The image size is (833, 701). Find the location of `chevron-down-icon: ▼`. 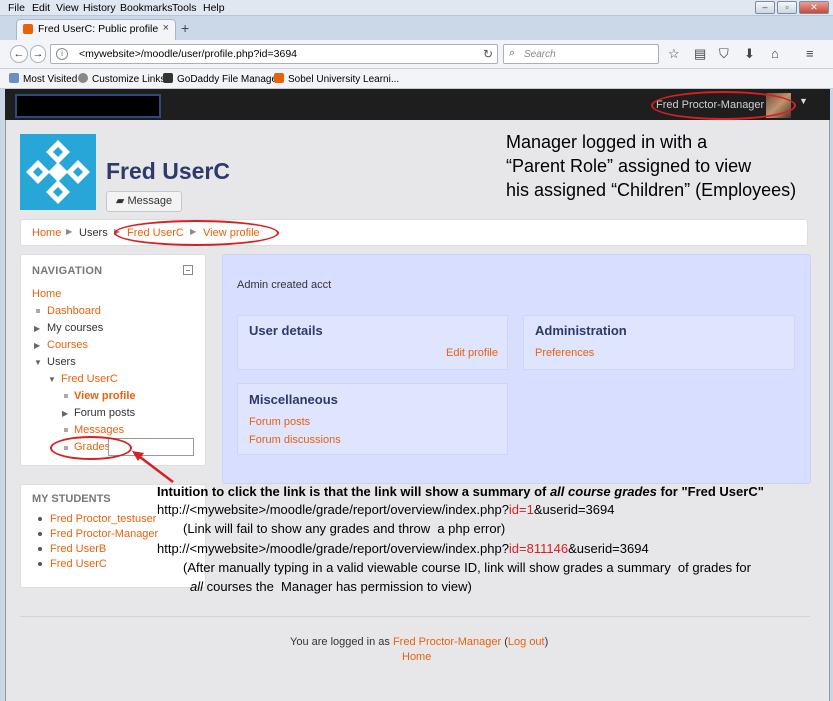

chevron-down-icon: ▼ is located at coordinates (803, 101).